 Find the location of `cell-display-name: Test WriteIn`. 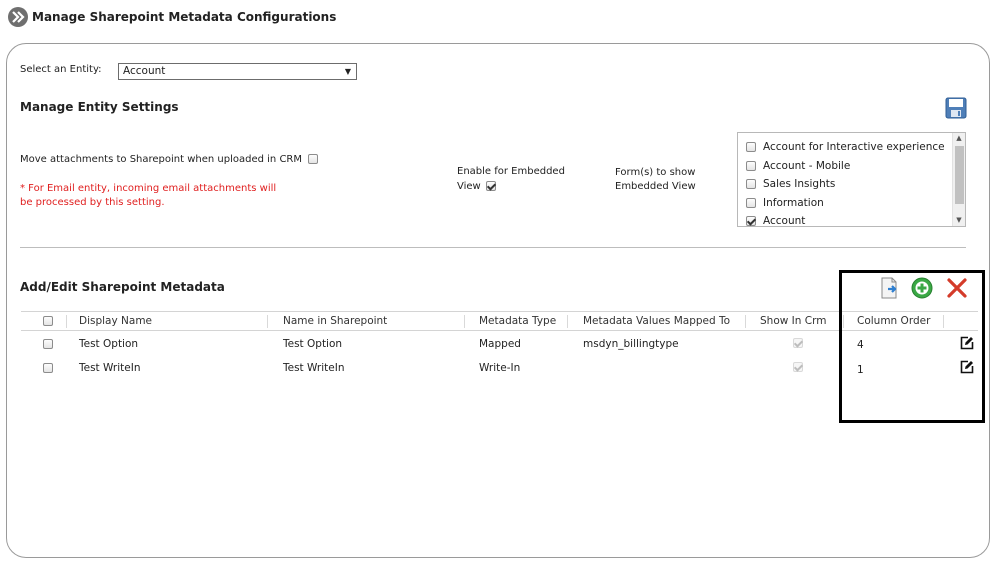

cell-display-name: Test WriteIn is located at coordinates (110, 368).